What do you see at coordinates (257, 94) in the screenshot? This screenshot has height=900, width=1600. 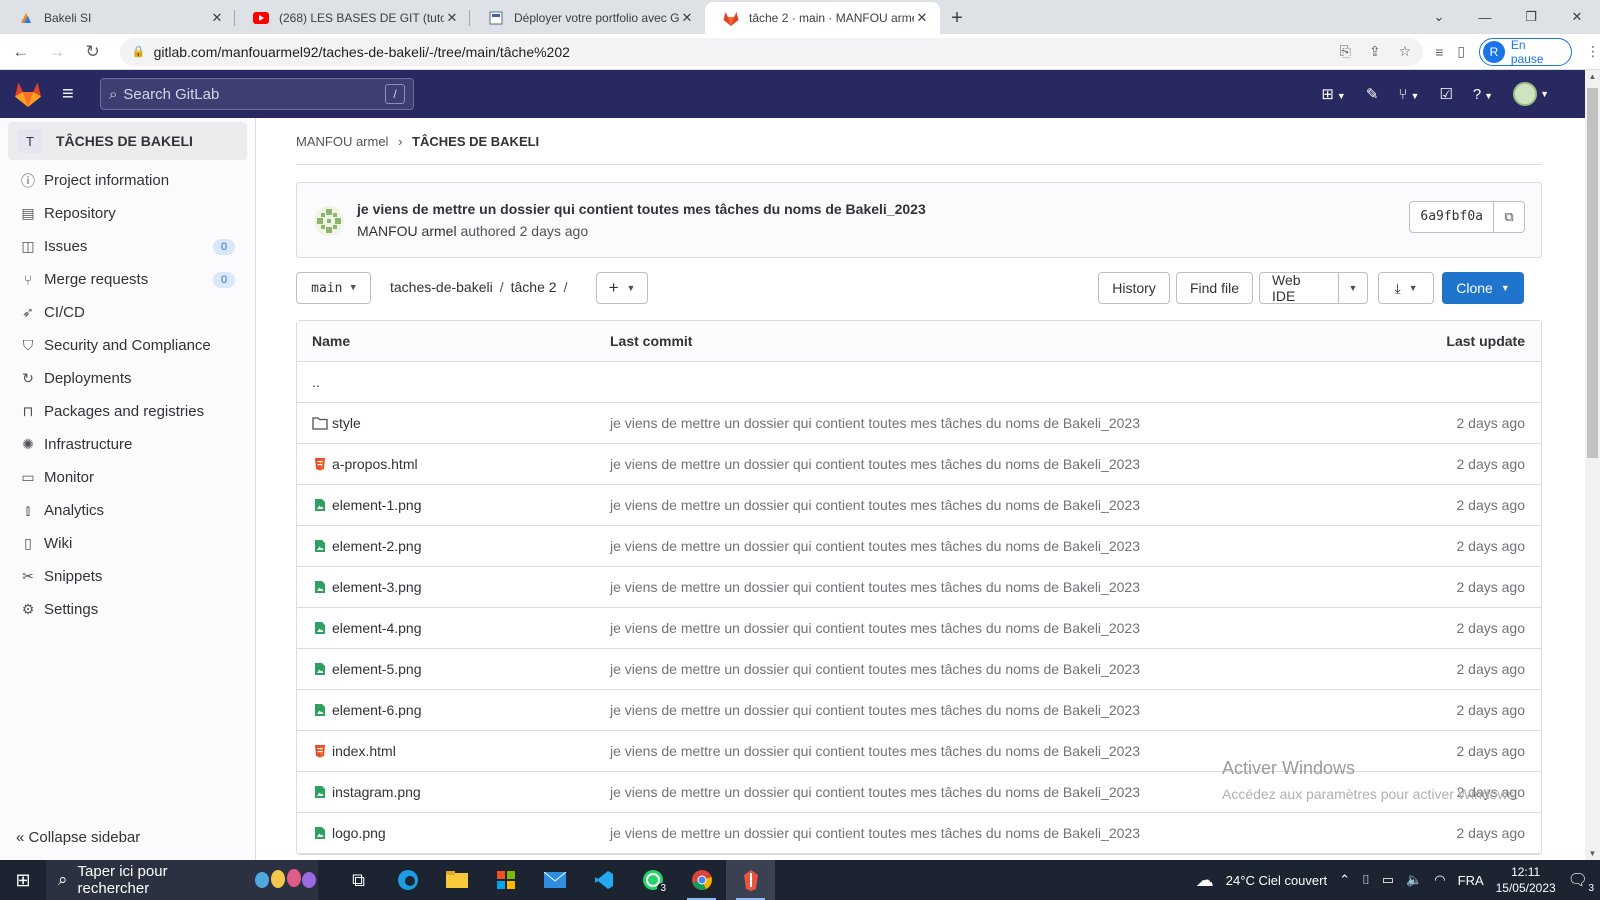 I see `search-input: ⌕ Search GitLab /` at bounding box center [257, 94].